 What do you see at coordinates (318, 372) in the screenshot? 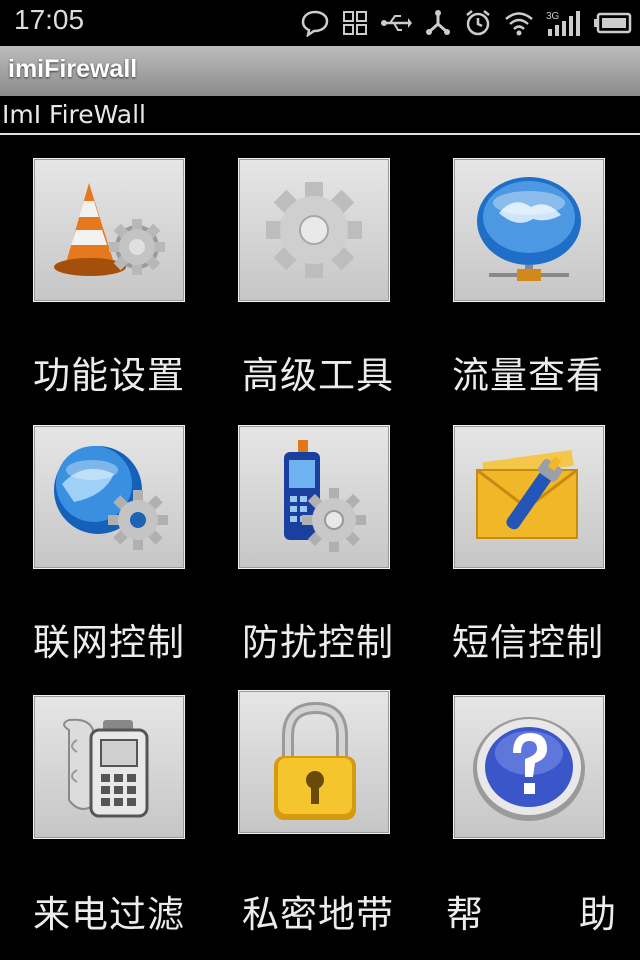
I see `menu-label-advanced-tools: 高级工具` at bounding box center [318, 372].